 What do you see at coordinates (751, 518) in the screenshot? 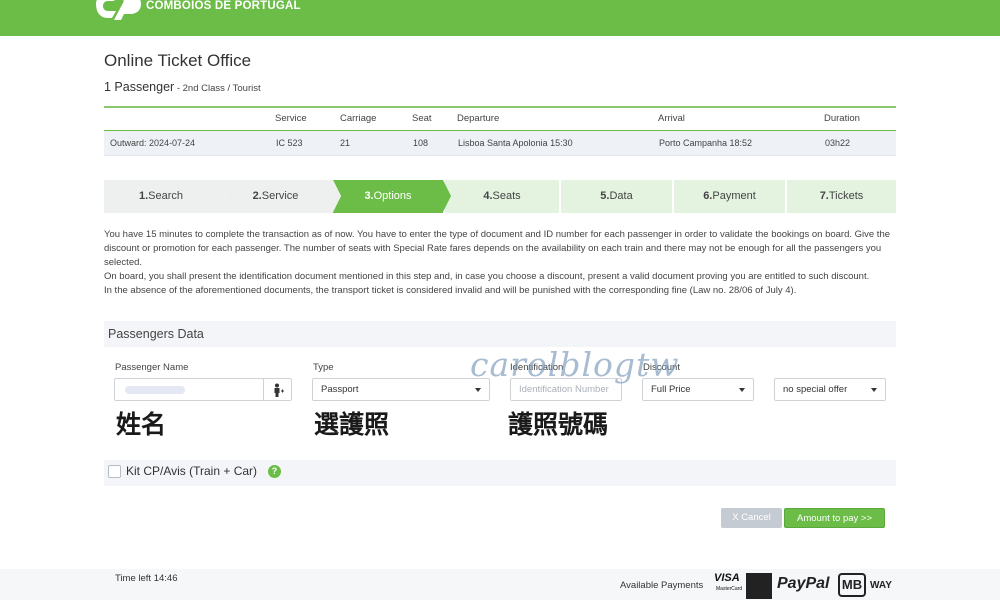
I see `cancel-button: X Cancel` at bounding box center [751, 518].